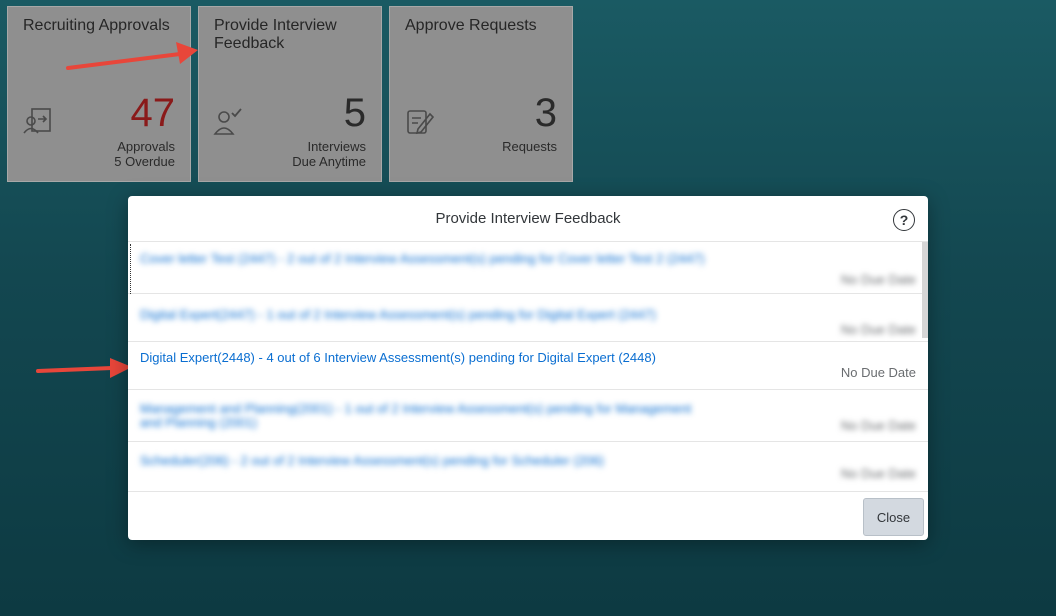 Image resolution: width=1056 pixels, height=616 pixels. What do you see at coordinates (925, 290) in the screenshot?
I see `list-scrollbar` at bounding box center [925, 290].